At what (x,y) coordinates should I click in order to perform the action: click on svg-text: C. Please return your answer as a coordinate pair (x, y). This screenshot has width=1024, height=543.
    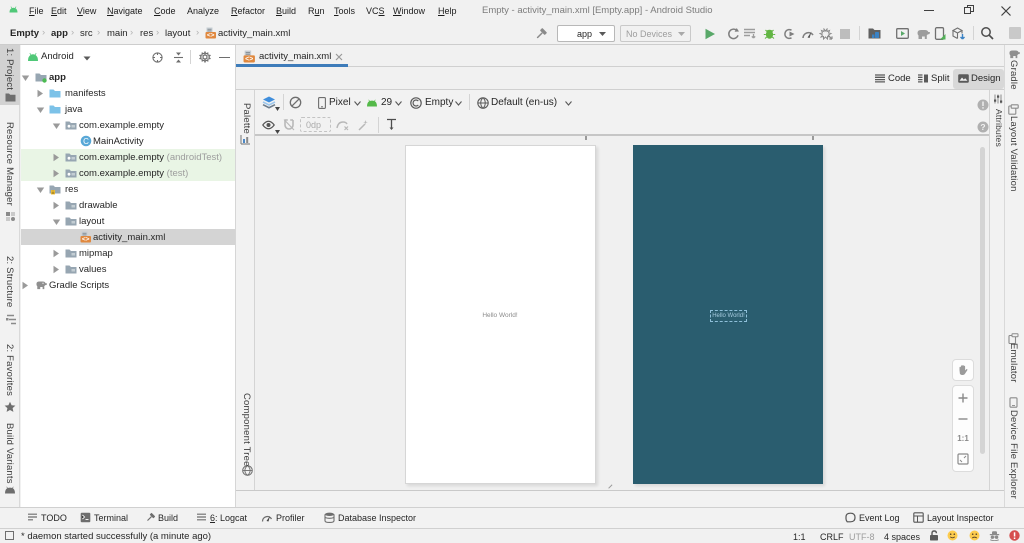
    Looking at the image, I should click on (86, 141).